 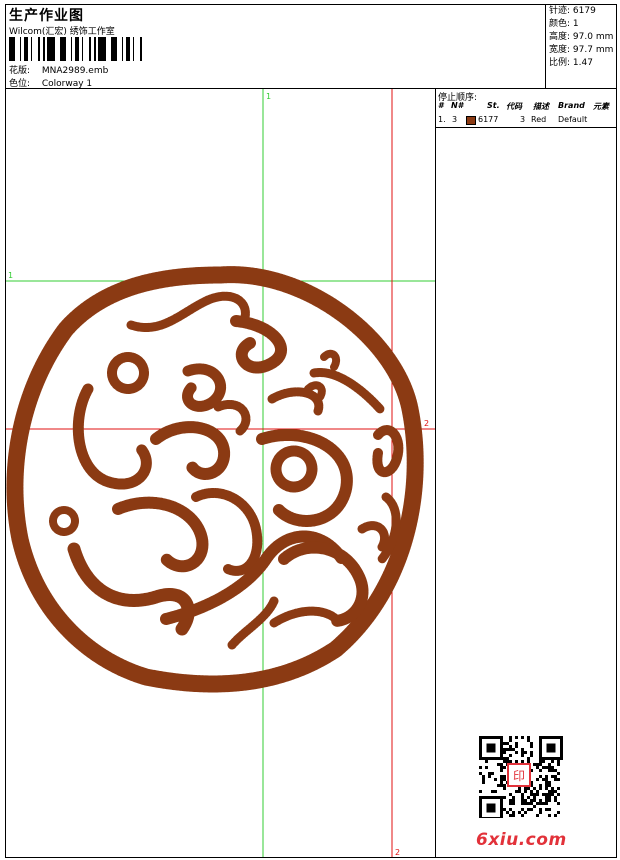 I want to click on stat-label: 宽度:, so click(x=560, y=50).